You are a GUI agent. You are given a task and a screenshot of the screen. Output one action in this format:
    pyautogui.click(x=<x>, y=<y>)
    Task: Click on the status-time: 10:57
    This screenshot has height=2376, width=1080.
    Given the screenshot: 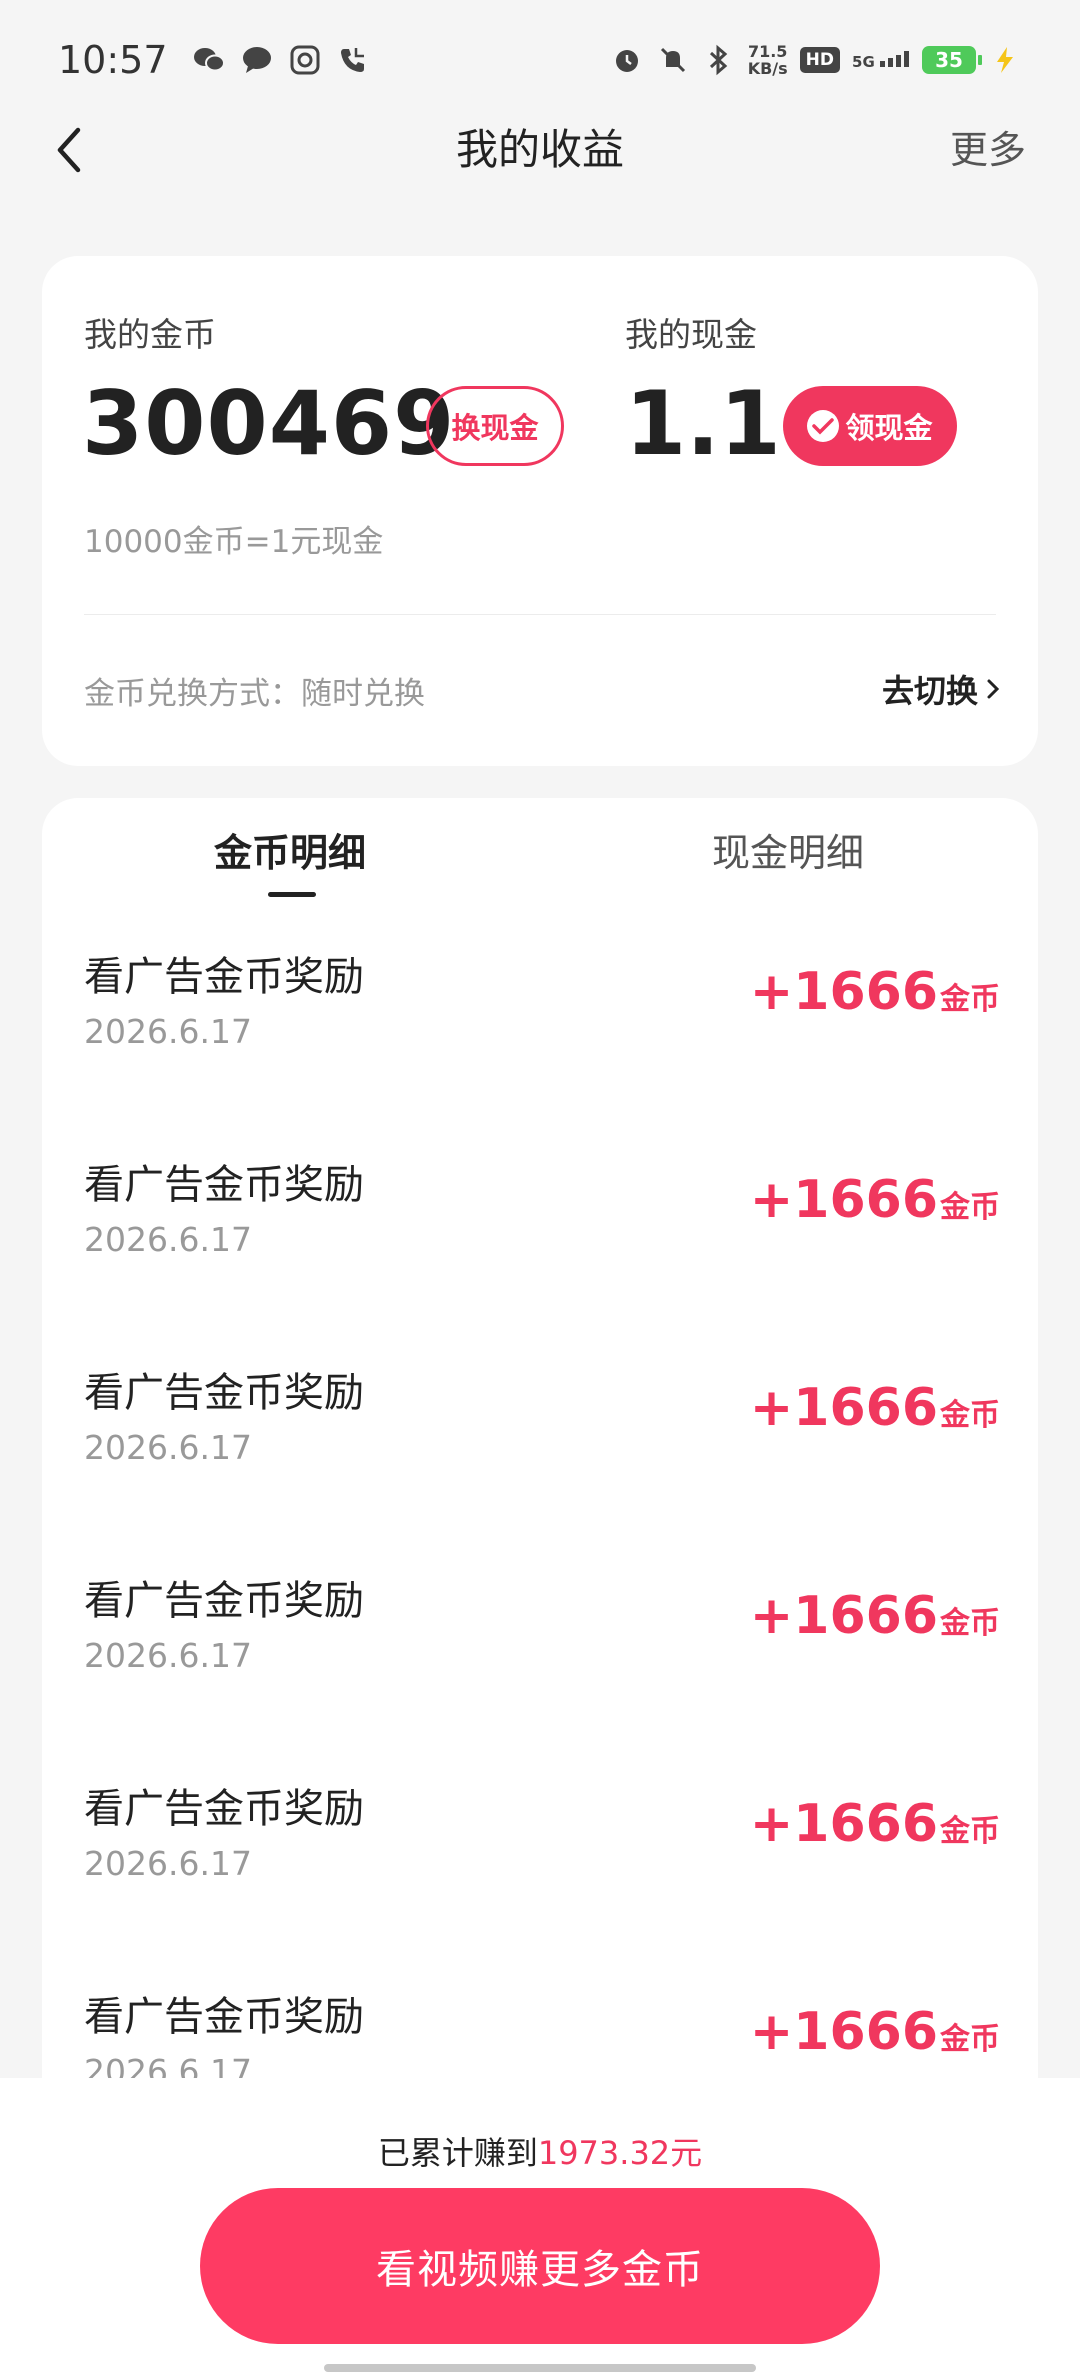 What is the action you would take?
    pyautogui.click(x=113, y=60)
    